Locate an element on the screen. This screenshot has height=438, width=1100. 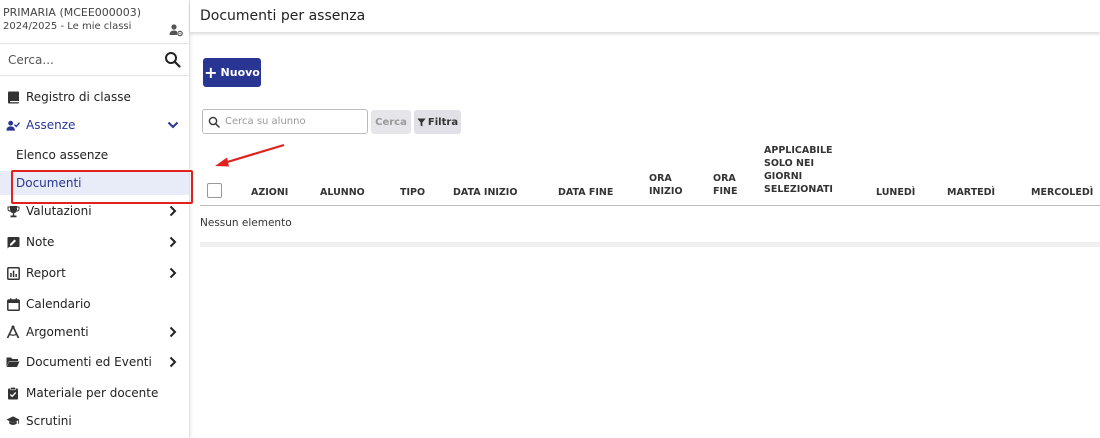
sidebar-item-label: Documenti ed Eventi is located at coordinates (89, 362).